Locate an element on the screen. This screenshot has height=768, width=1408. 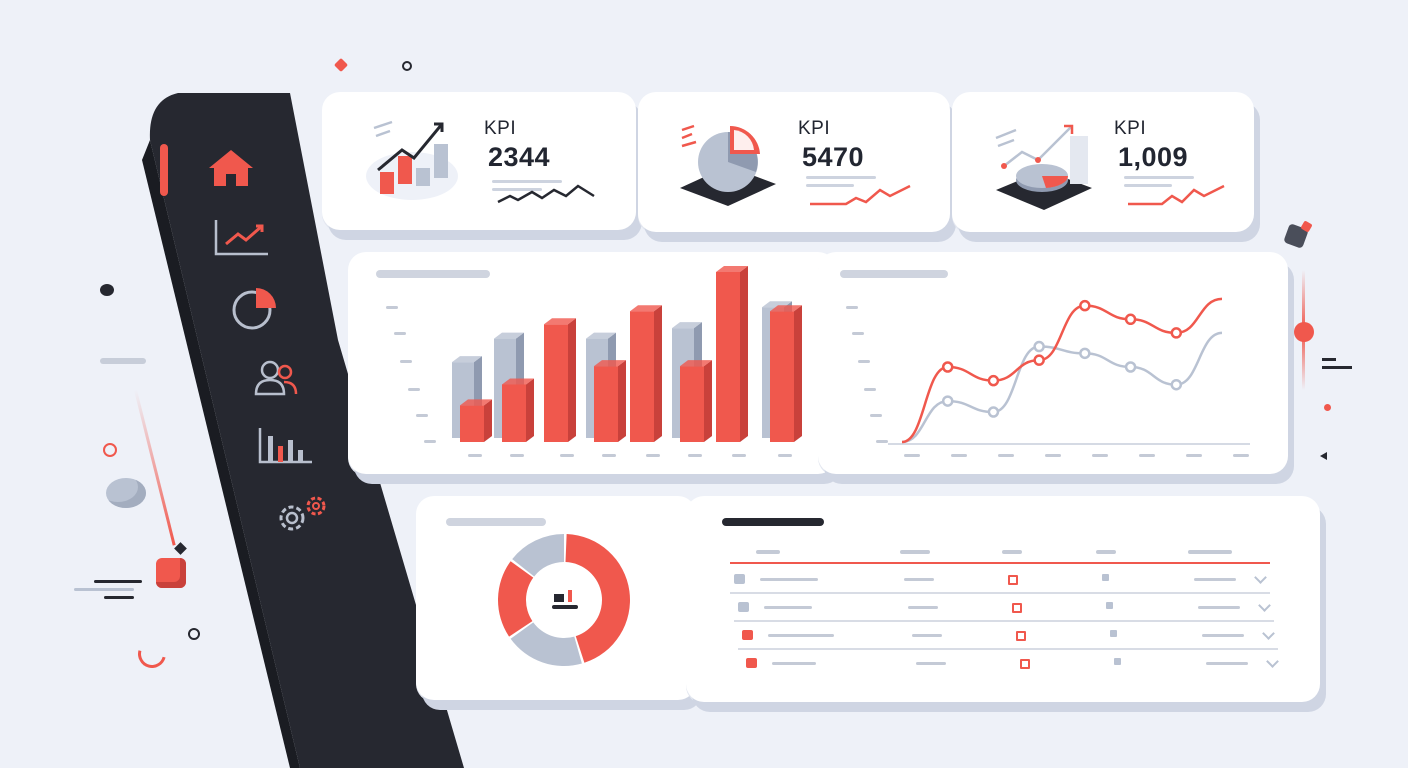
decor-ring-red is located at coordinates (110, 450).